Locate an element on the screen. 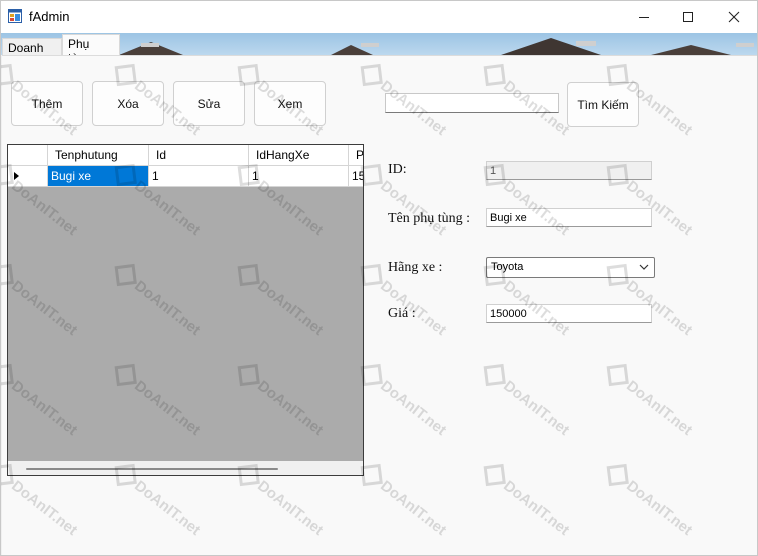  cell-id: 1 is located at coordinates (199, 176).